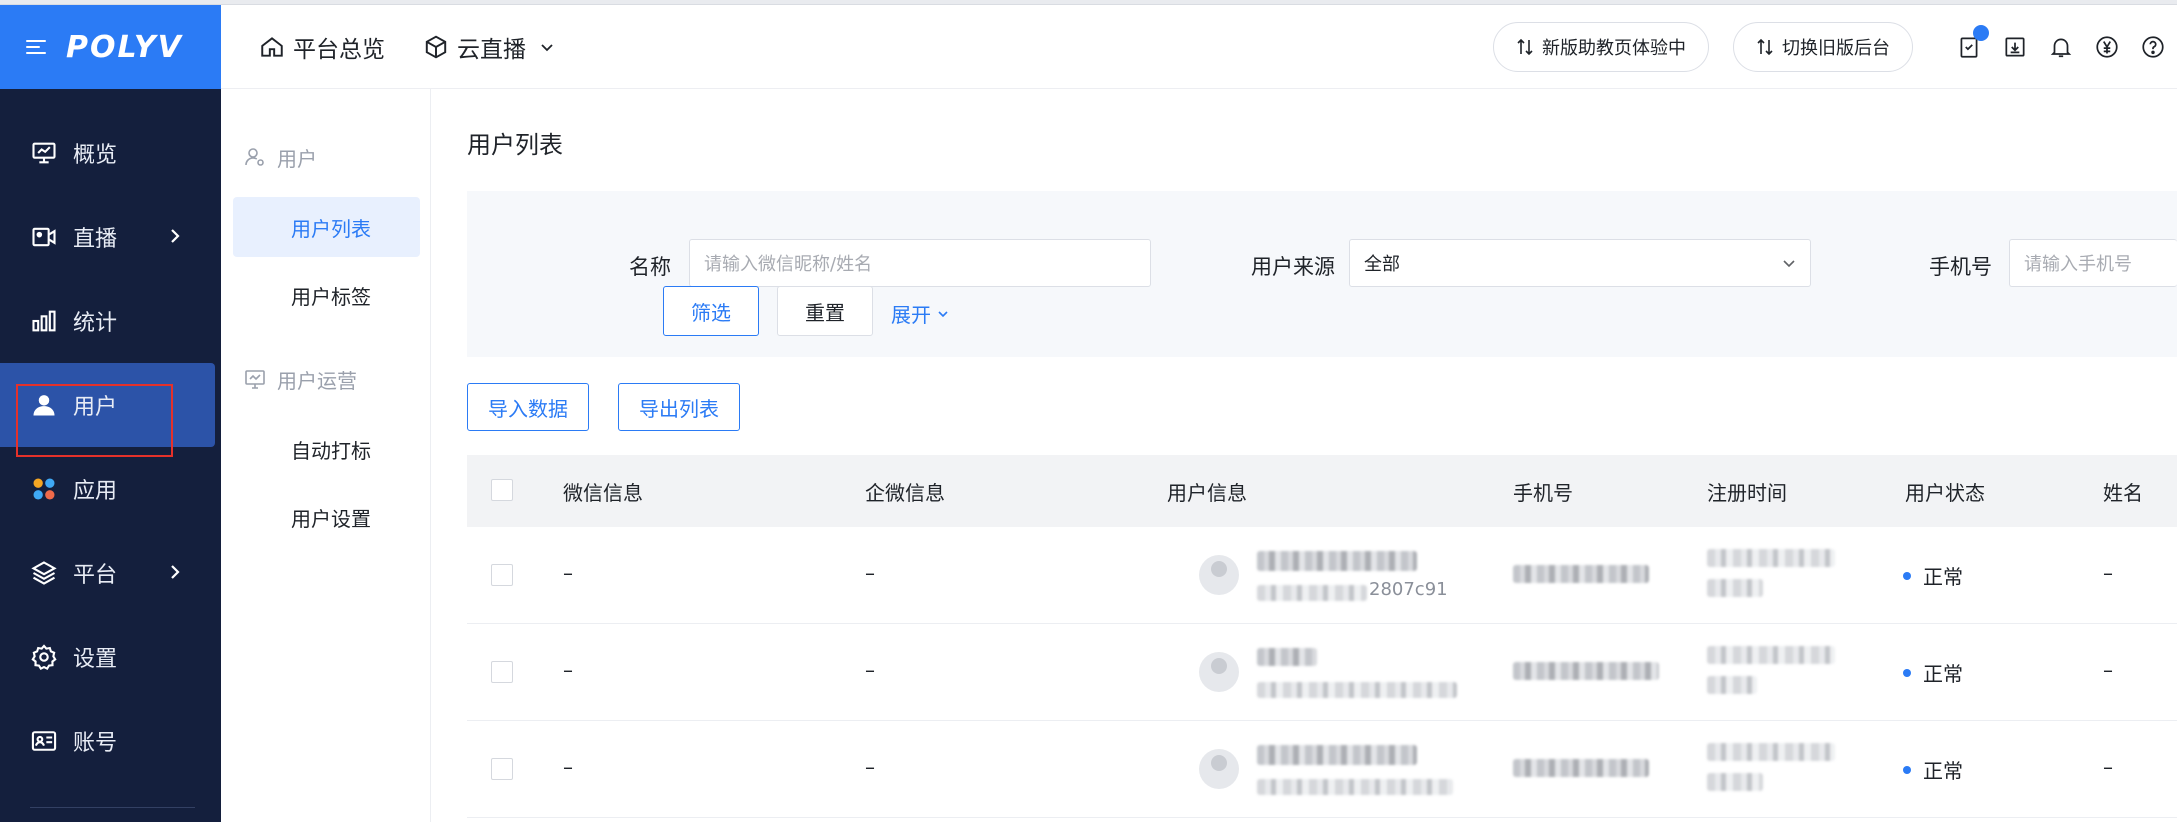 This screenshot has width=2177, height=822. What do you see at coordinates (44, 573) in the screenshot?
I see `layers-icon` at bounding box center [44, 573].